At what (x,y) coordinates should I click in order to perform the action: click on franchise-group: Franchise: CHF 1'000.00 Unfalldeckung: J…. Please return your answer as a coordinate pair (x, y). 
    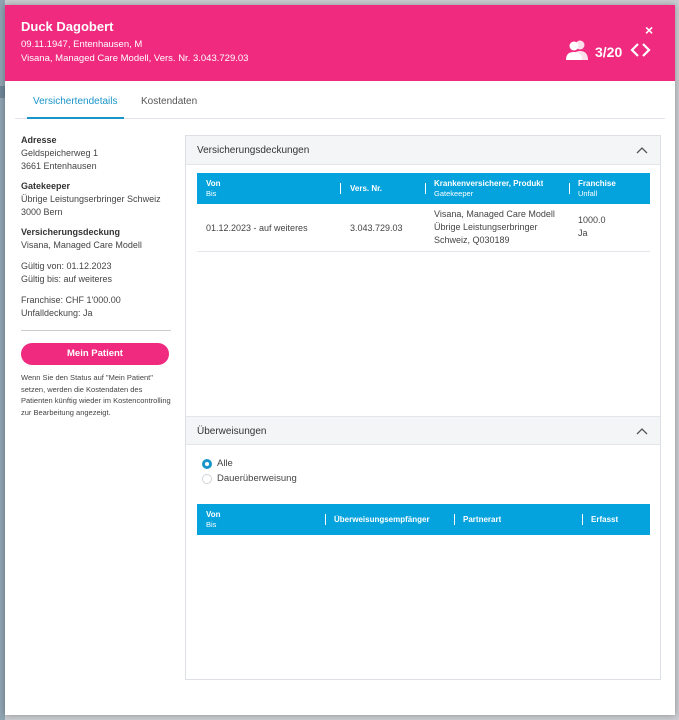
    Looking at the image, I should click on (96, 307).